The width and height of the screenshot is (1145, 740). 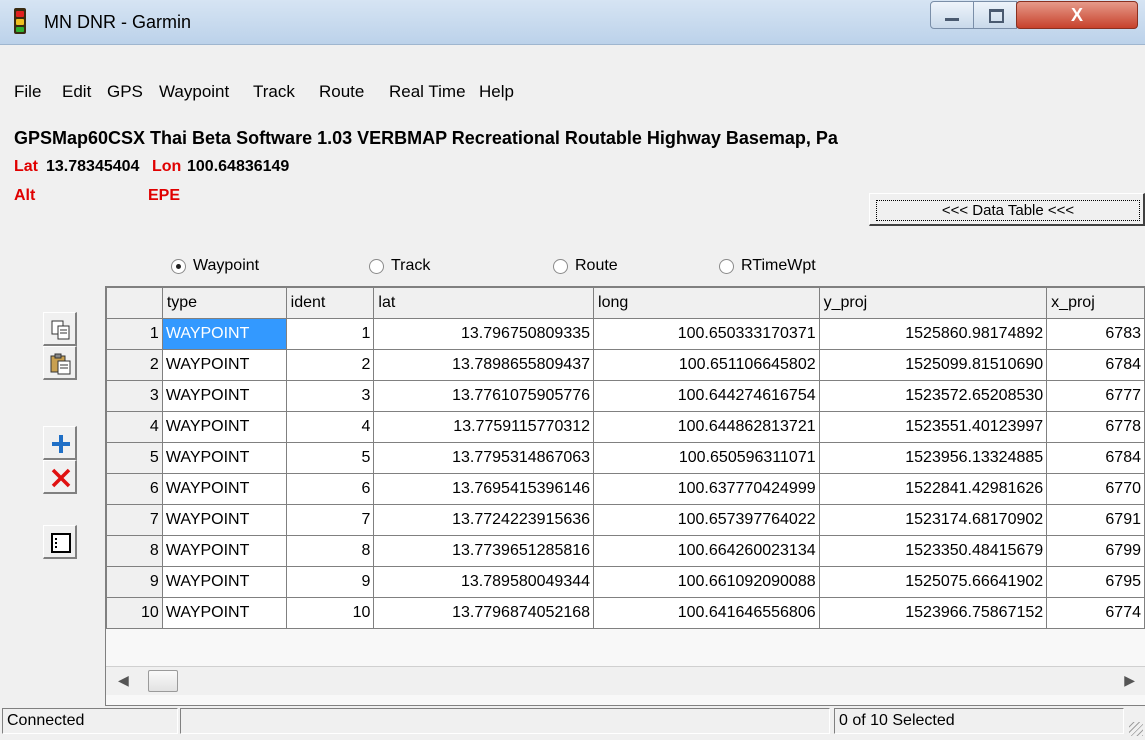 What do you see at coordinates (274, 92) in the screenshot?
I see `menu-track: Track` at bounding box center [274, 92].